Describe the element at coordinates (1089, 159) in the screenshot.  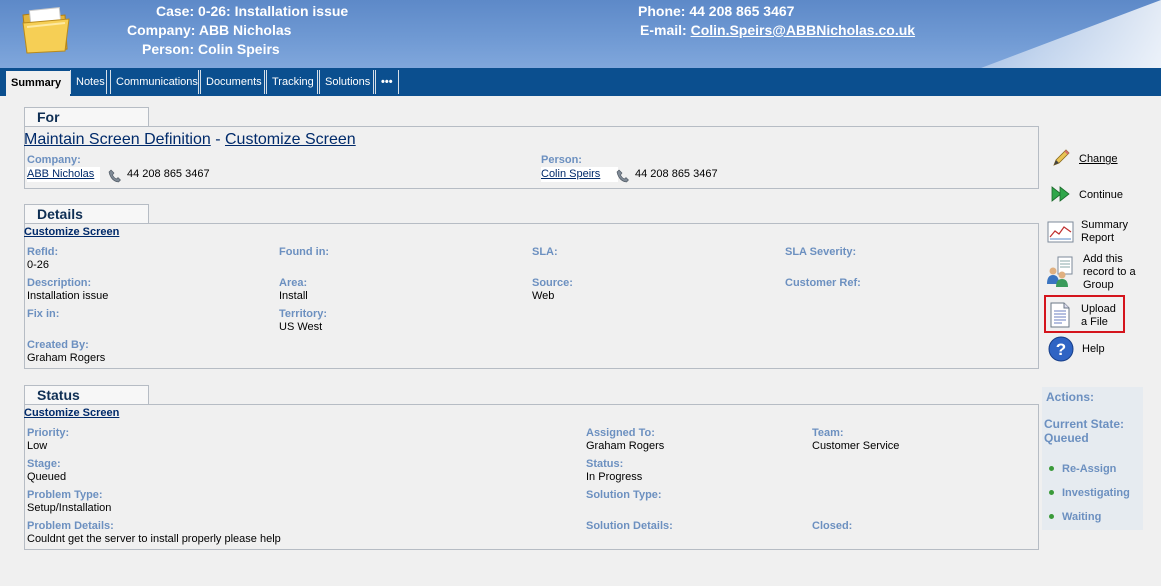
I see `change-button: Change` at that location.